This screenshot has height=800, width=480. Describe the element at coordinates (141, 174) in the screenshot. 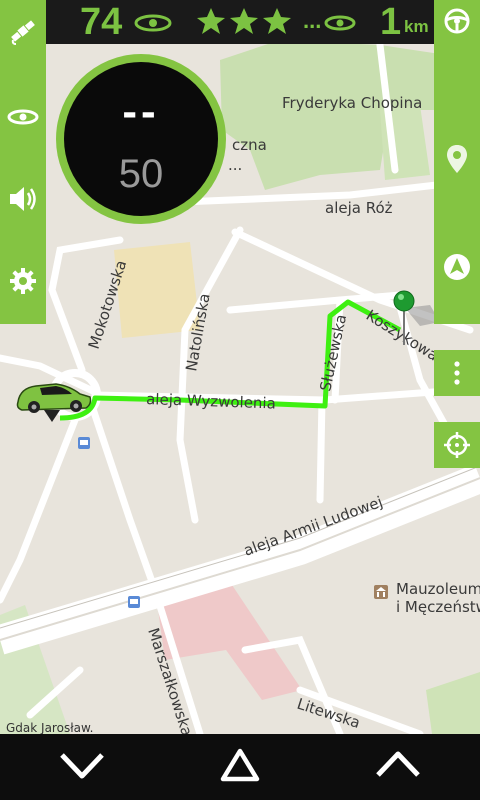

I see `speed-limit: 50` at that location.